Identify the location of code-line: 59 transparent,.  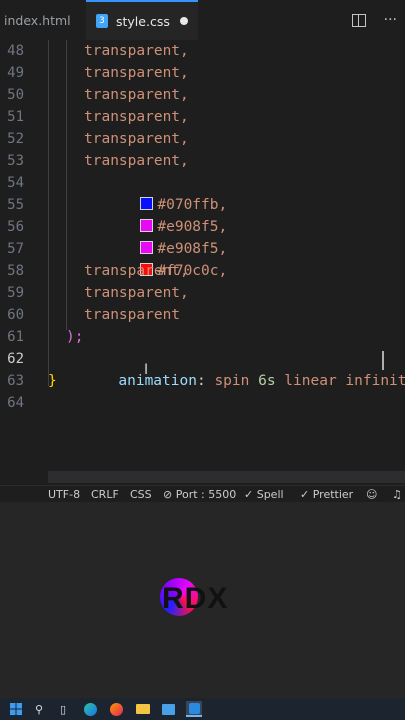
(202, 293).